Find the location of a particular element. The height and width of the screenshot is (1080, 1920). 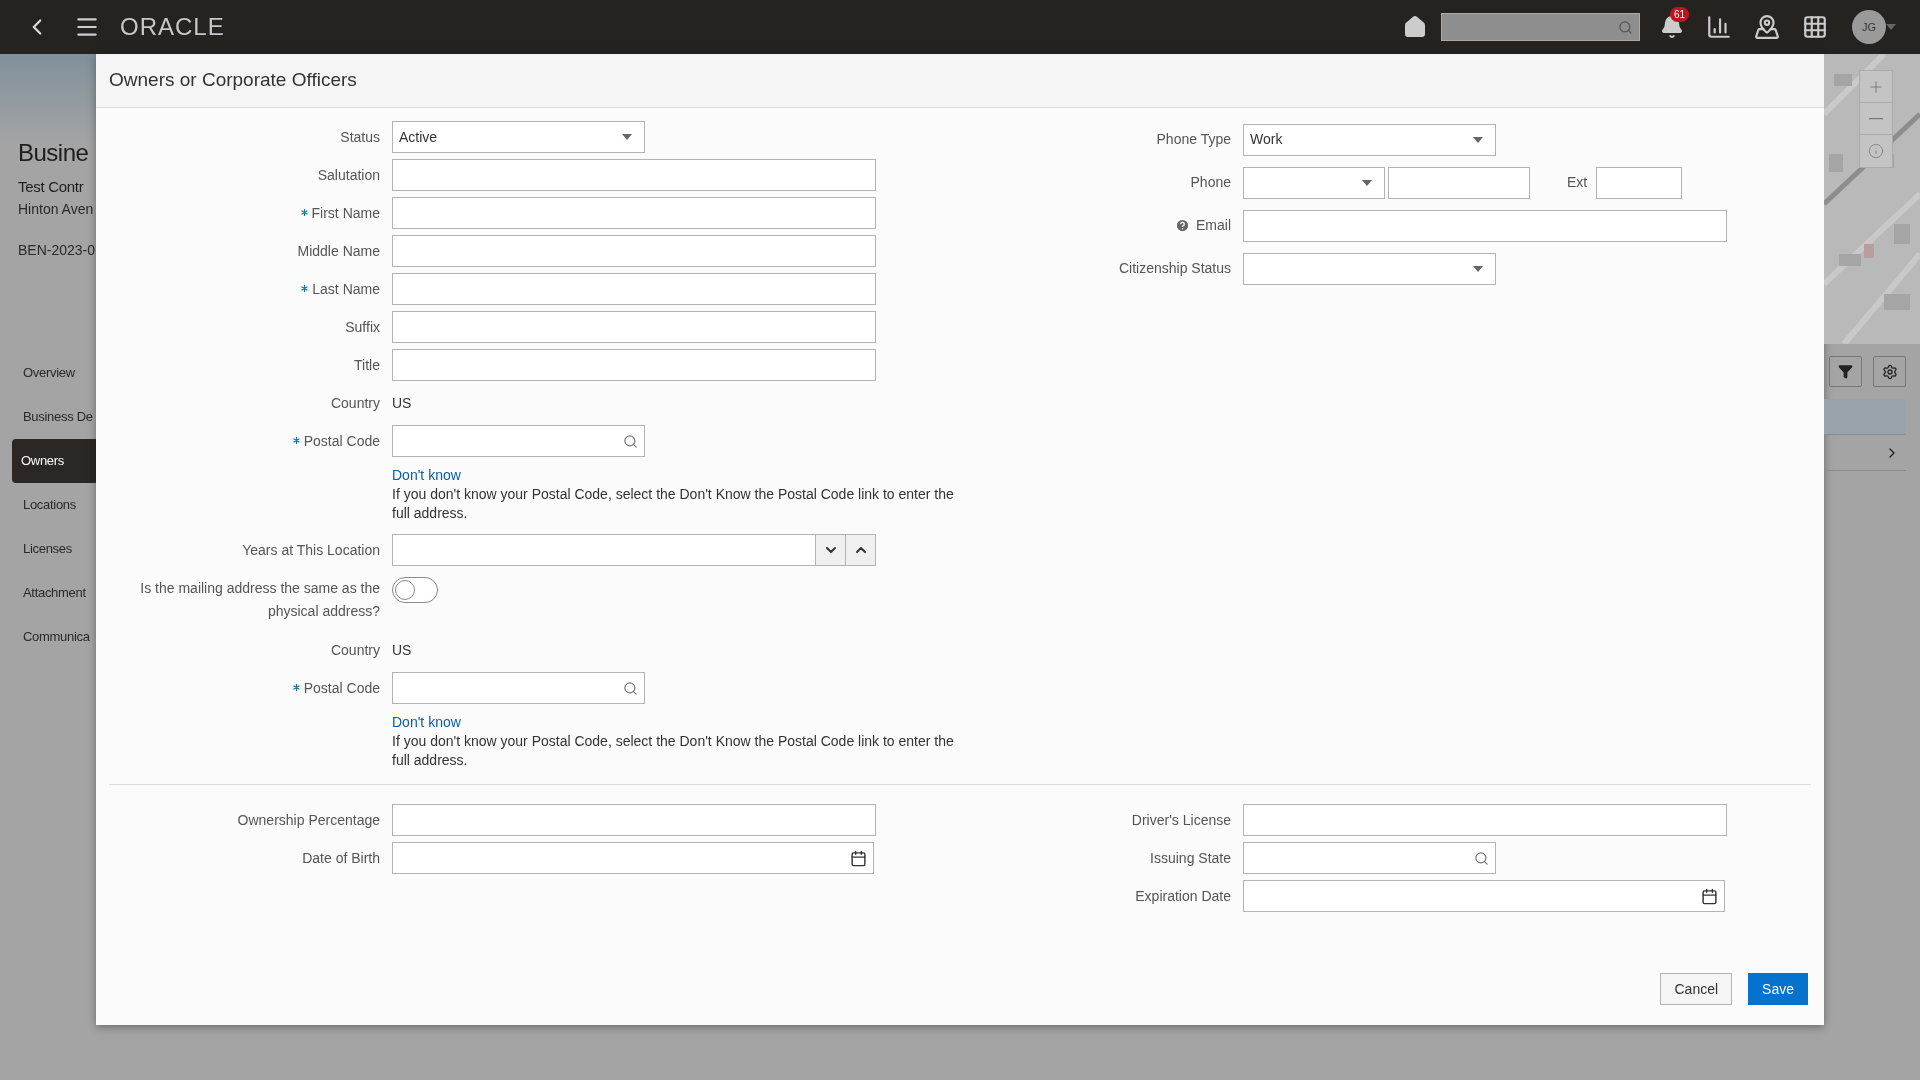

field-label: Email is located at coordinates (1213, 225).